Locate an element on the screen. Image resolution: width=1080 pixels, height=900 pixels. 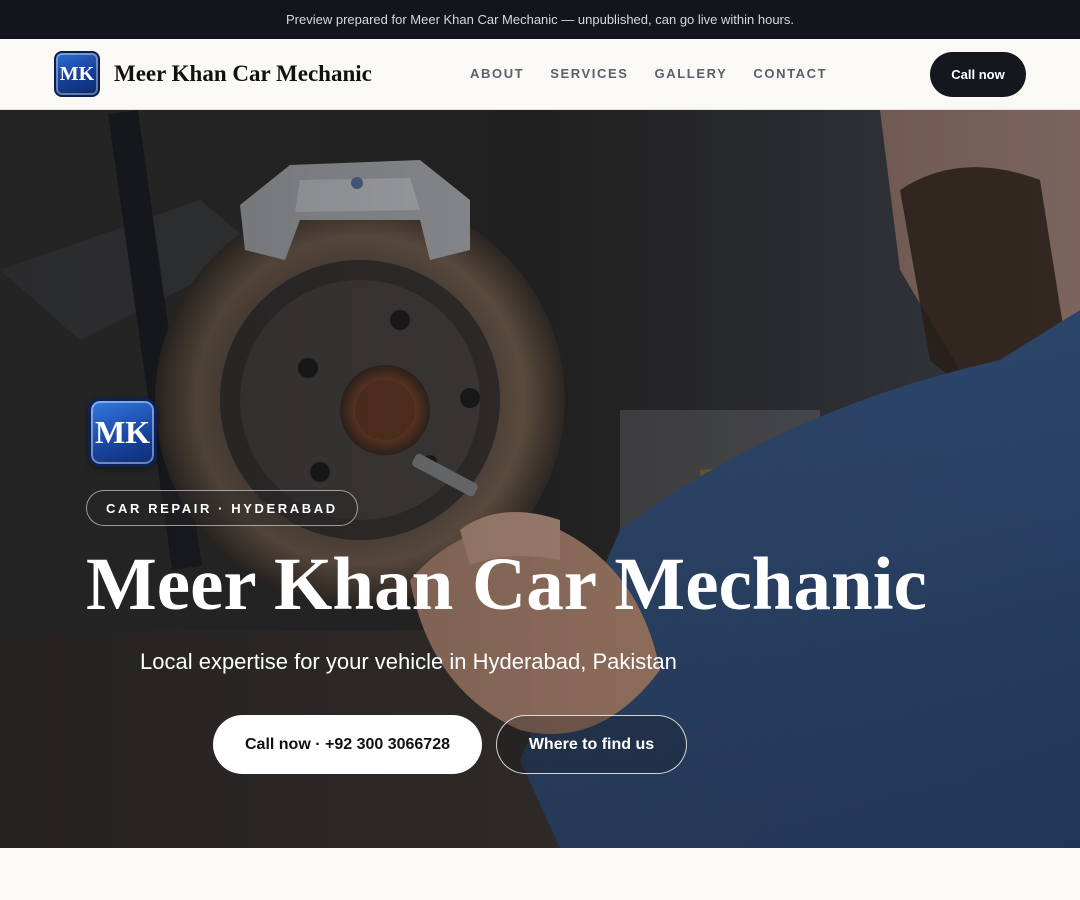
hero-category-tag: CAR REPAIR · HYDERABAD is located at coordinates (222, 508).